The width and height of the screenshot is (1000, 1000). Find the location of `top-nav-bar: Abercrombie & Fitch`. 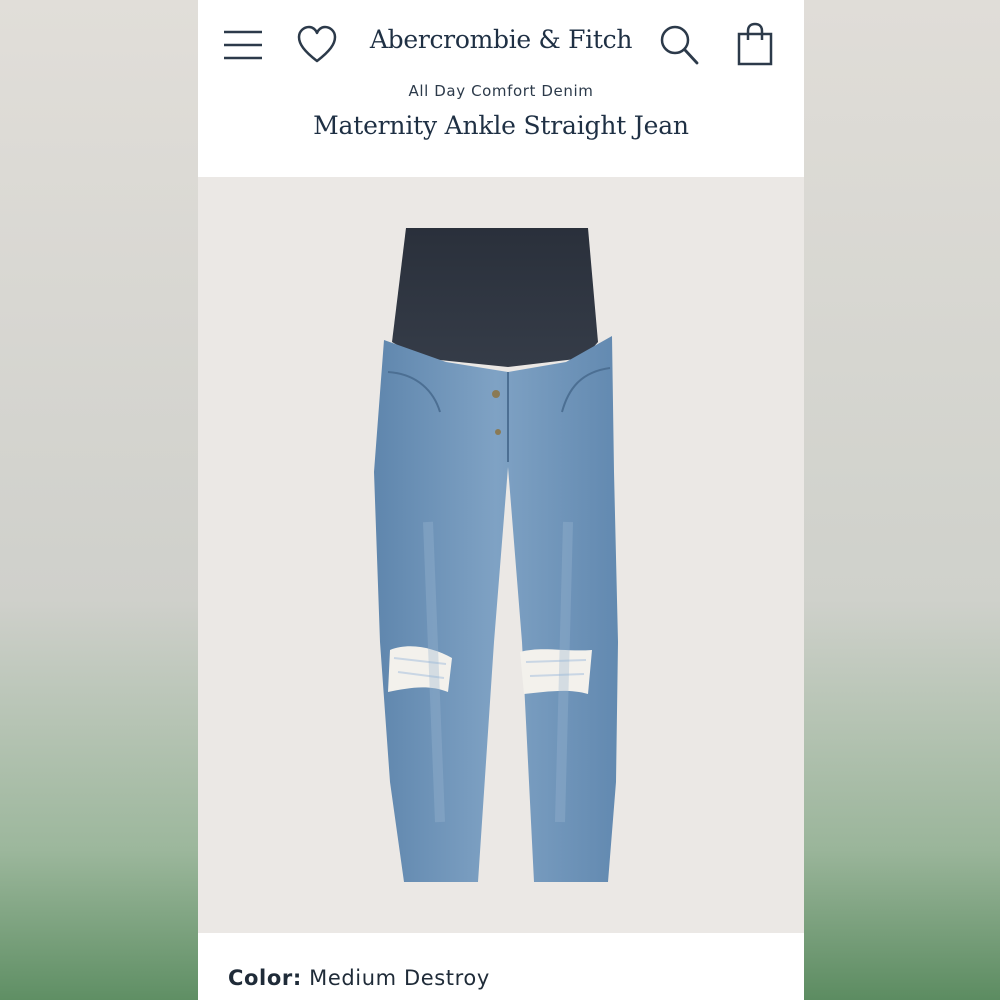

top-nav-bar: Abercrombie & Fitch is located at coordinates (501, 45).